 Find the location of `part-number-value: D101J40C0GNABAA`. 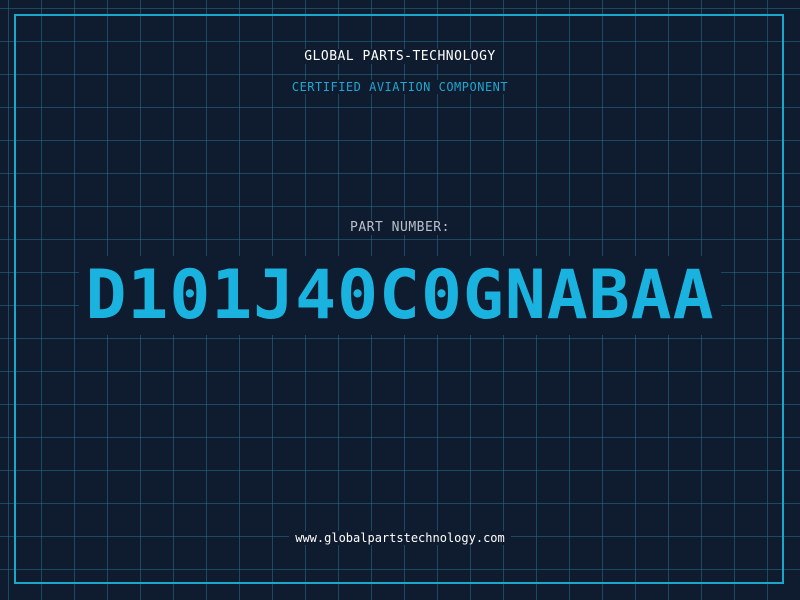

part-number-value: D101J40C0GNABAA is located at coordinates (400, 296).